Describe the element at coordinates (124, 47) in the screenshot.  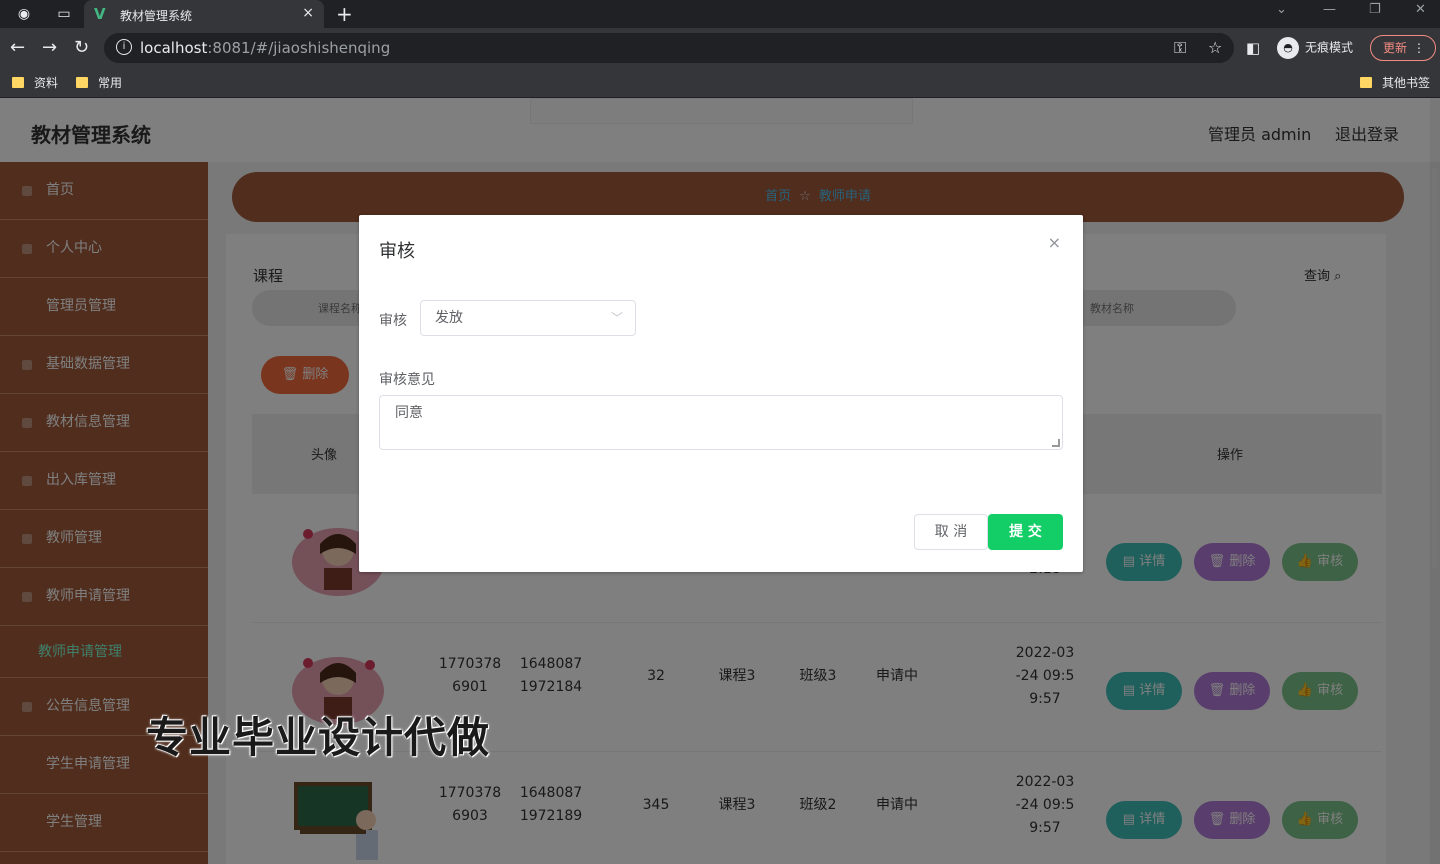
I see `site-info-icon: i` at that location.